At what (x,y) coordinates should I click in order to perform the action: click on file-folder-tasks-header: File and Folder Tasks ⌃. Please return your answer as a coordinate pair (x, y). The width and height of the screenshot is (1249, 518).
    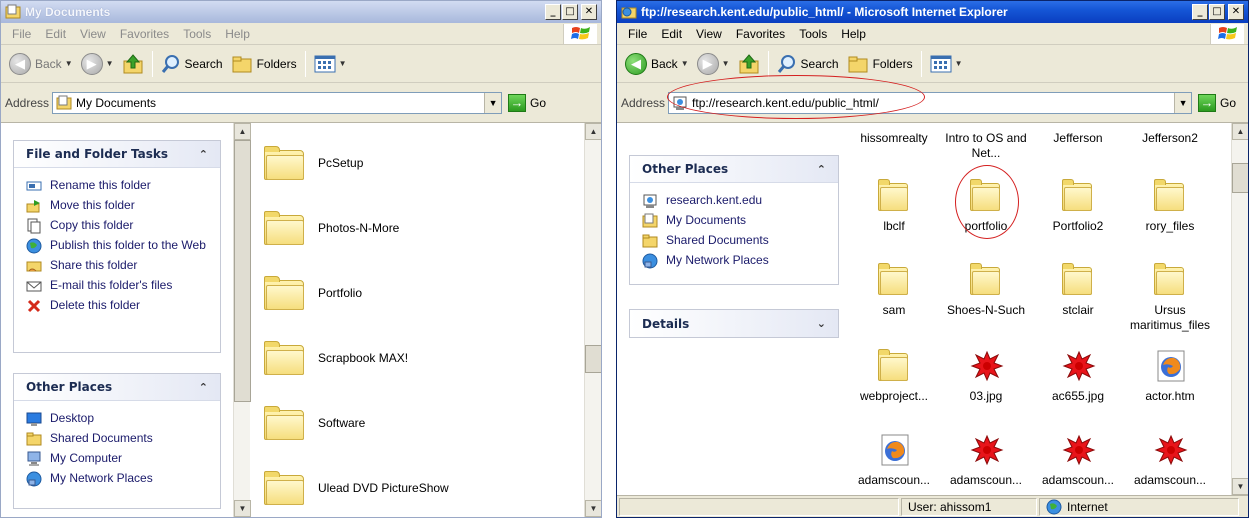
    Looking at the image, I should click on (117, 154).